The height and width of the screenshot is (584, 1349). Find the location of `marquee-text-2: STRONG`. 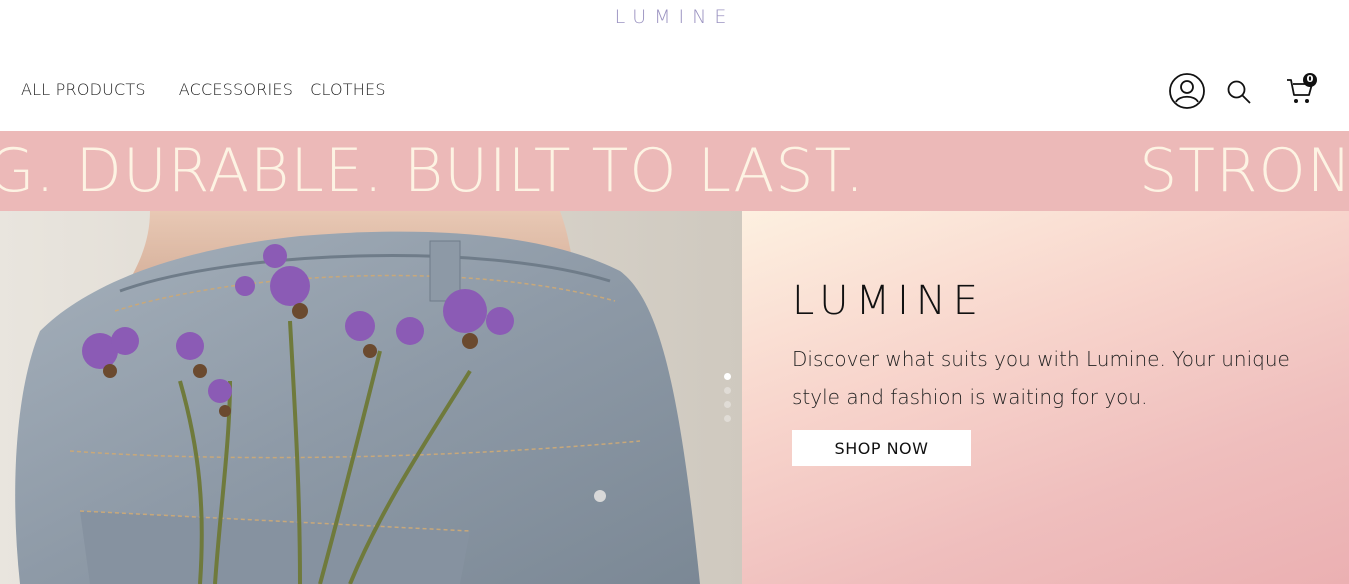

marquee-text-2: STRONG is located at coordinates (1244, 171).